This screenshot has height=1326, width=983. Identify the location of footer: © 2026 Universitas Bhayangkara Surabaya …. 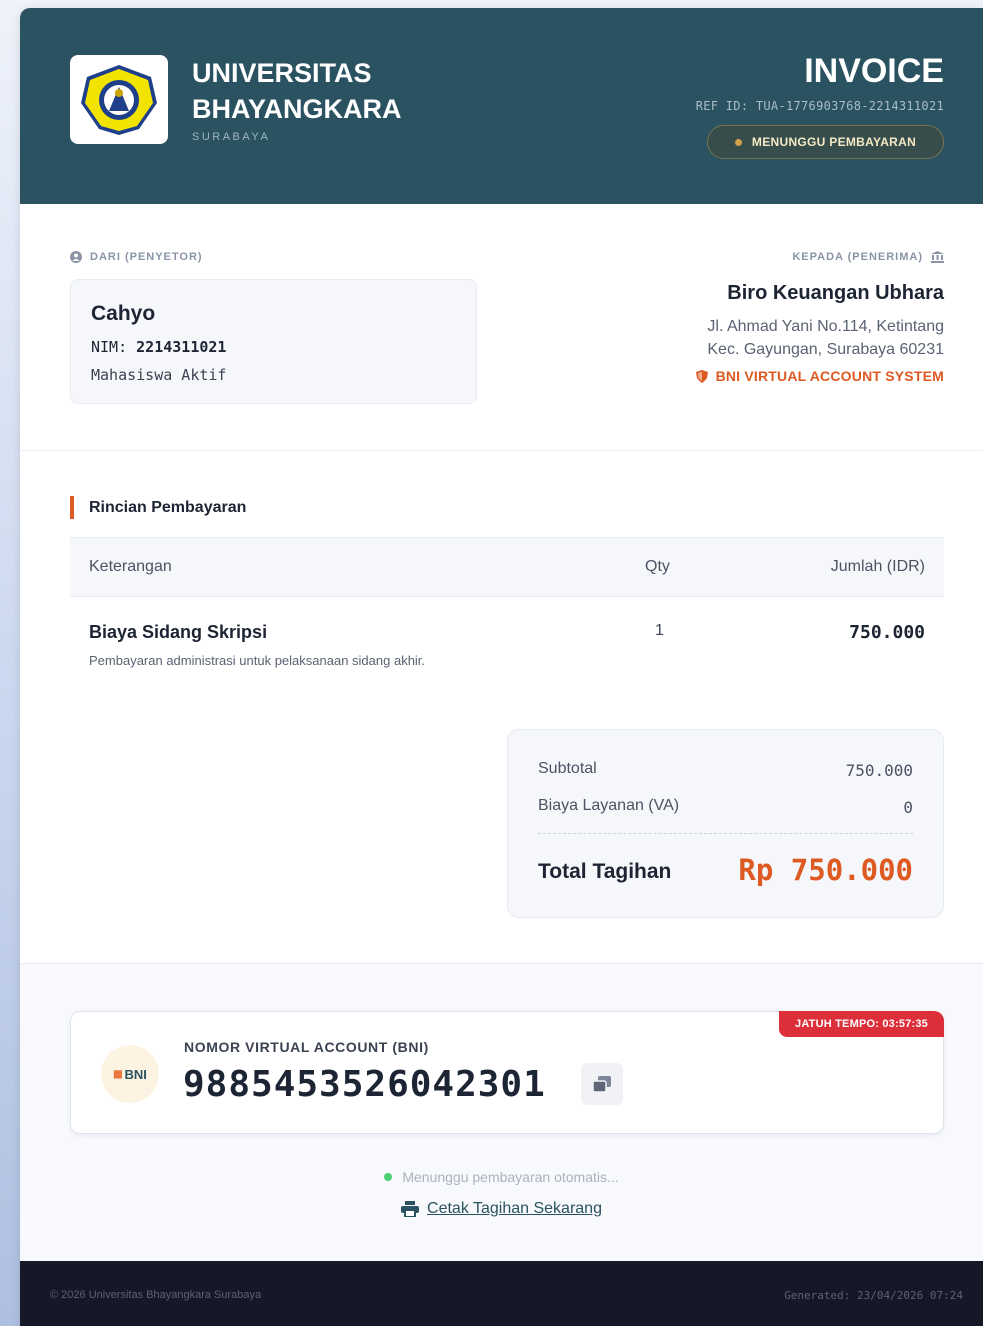
(501, 1293).